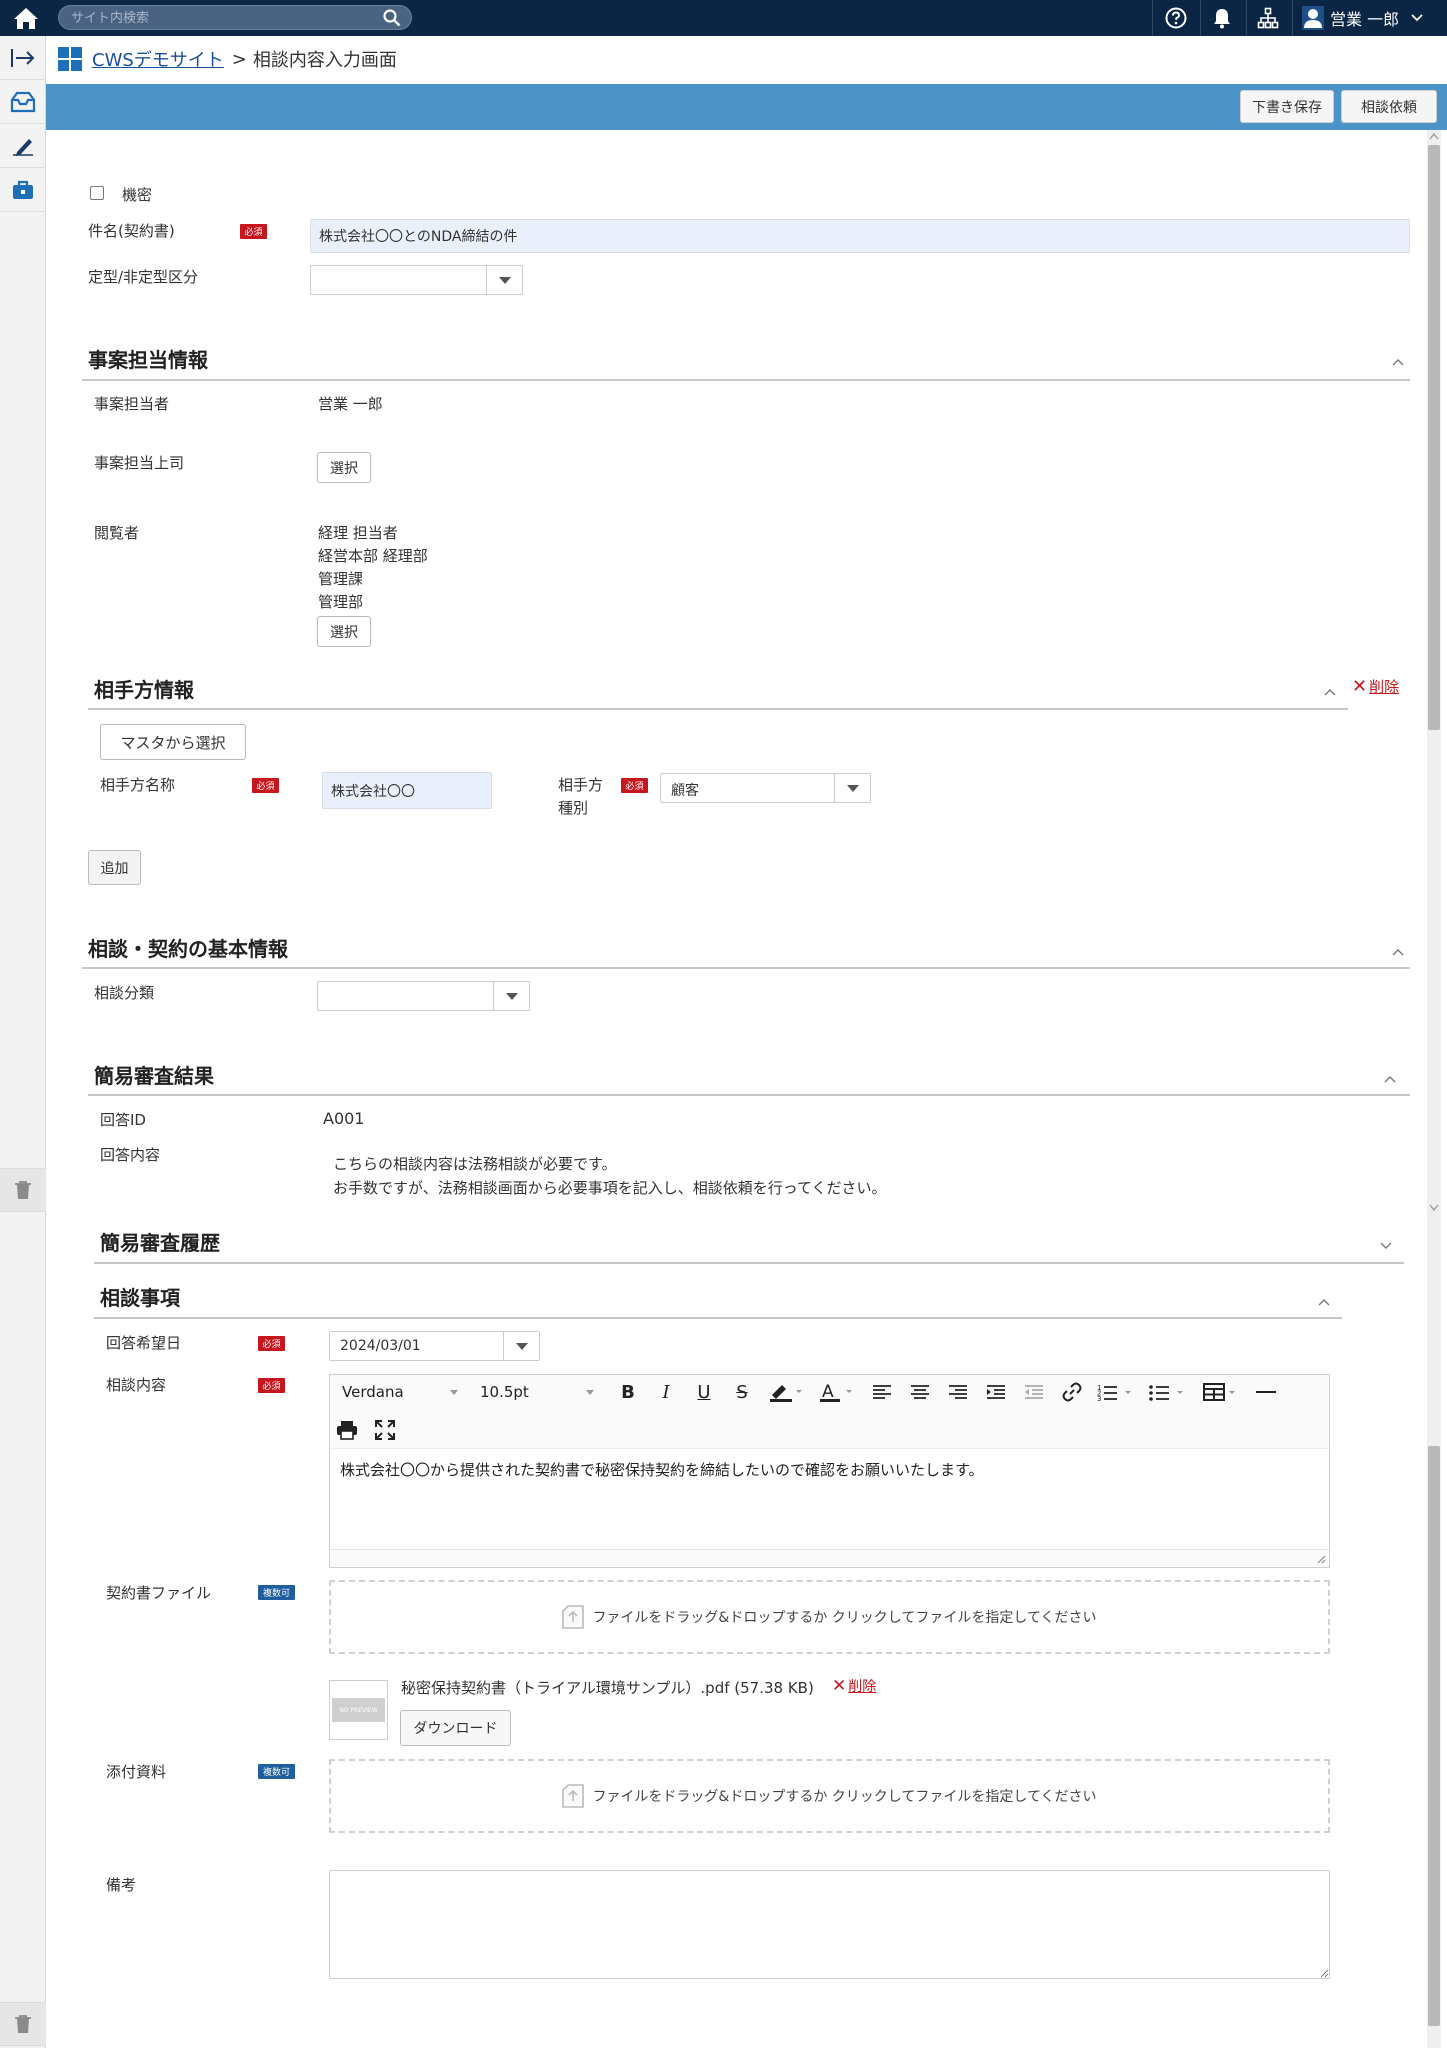  What do you see at coordinates (1389, 106) in the screenshot?
I see `request-button: 相談依頼` at bounding box center [1389, 106].